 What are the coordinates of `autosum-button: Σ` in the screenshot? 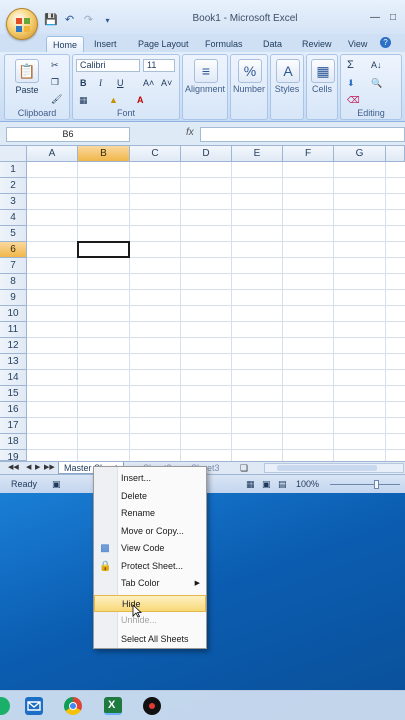 It's located at (350, 65).